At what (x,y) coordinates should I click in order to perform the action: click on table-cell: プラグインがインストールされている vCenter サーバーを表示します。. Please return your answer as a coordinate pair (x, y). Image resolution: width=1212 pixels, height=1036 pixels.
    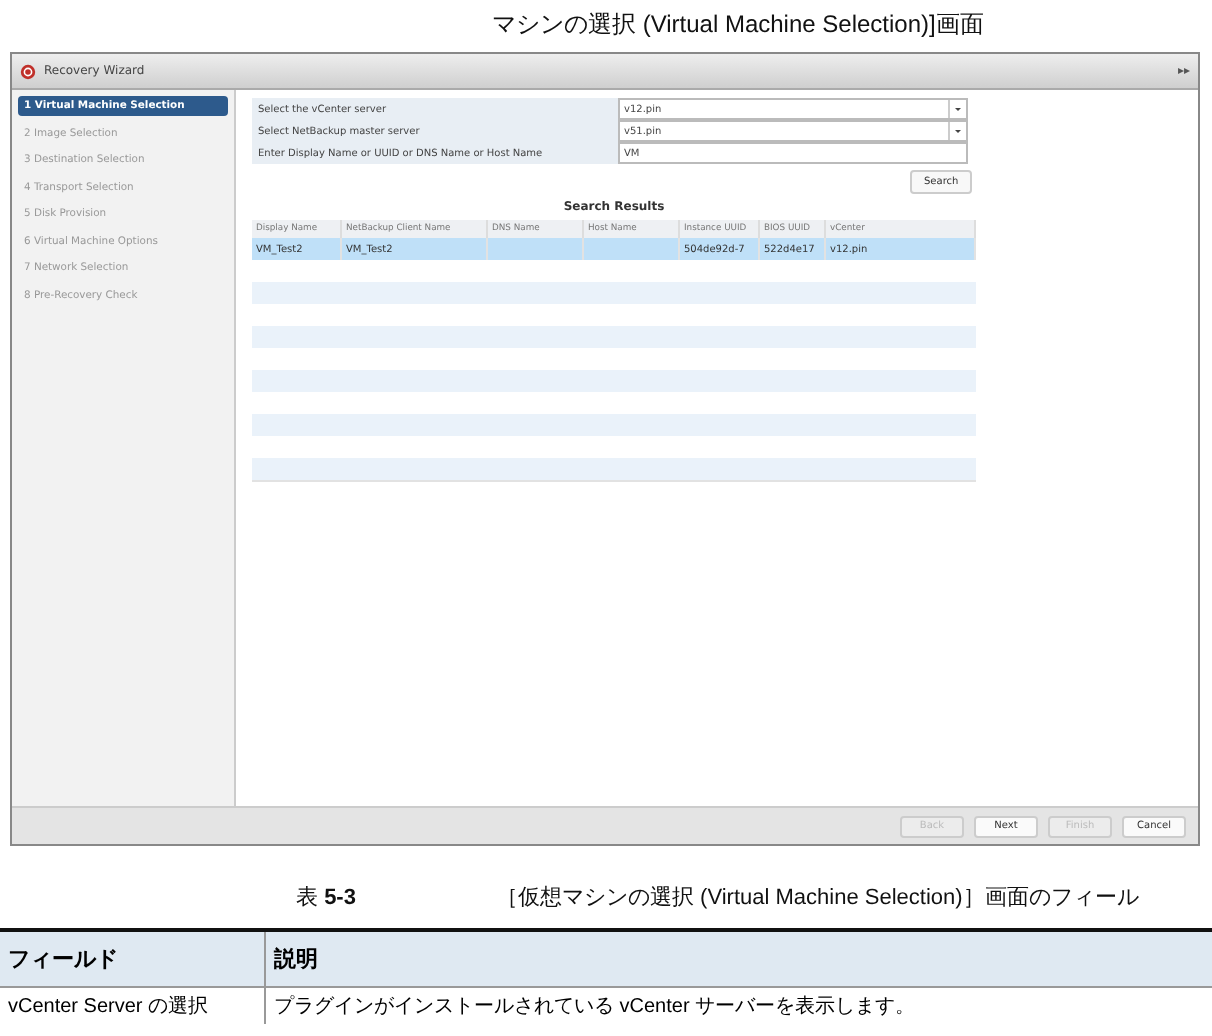
    Looking at the image, I should click on (738, 1005).